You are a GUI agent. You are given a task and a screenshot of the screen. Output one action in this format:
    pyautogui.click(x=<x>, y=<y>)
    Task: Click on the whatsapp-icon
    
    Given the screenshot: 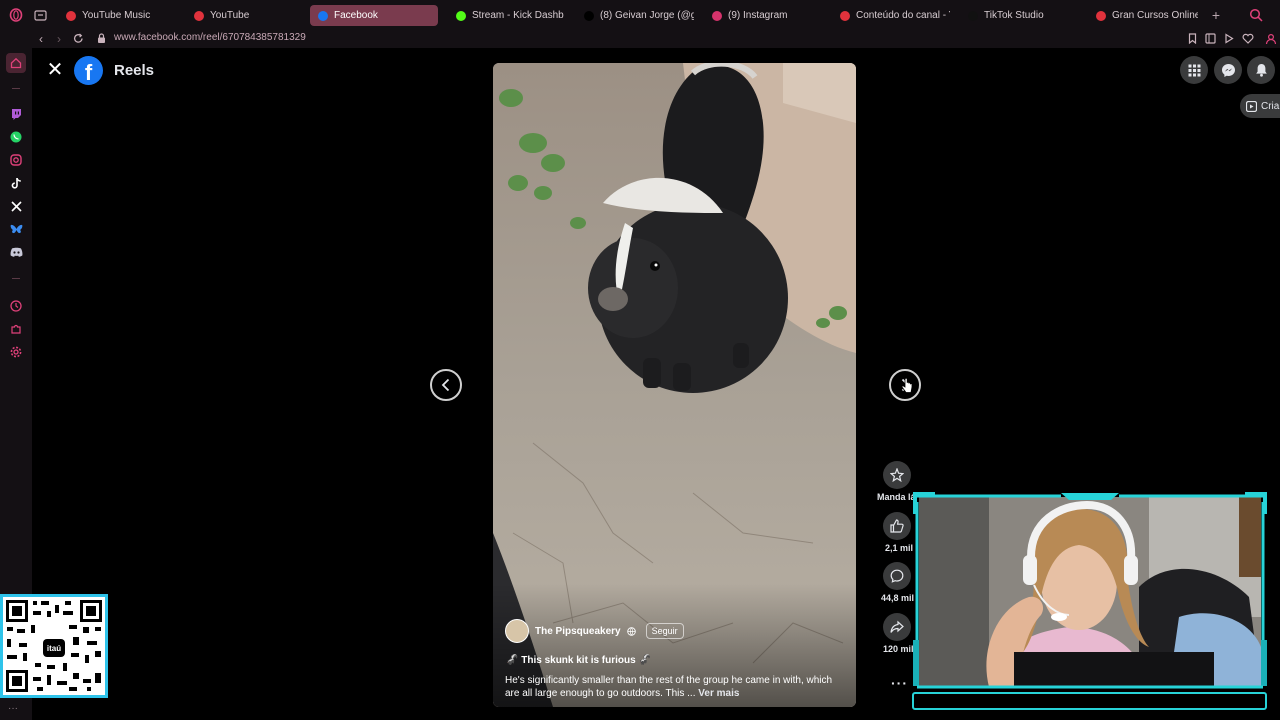 What is the action you would take?
    pyautogui.click(x=16, y=137)
    